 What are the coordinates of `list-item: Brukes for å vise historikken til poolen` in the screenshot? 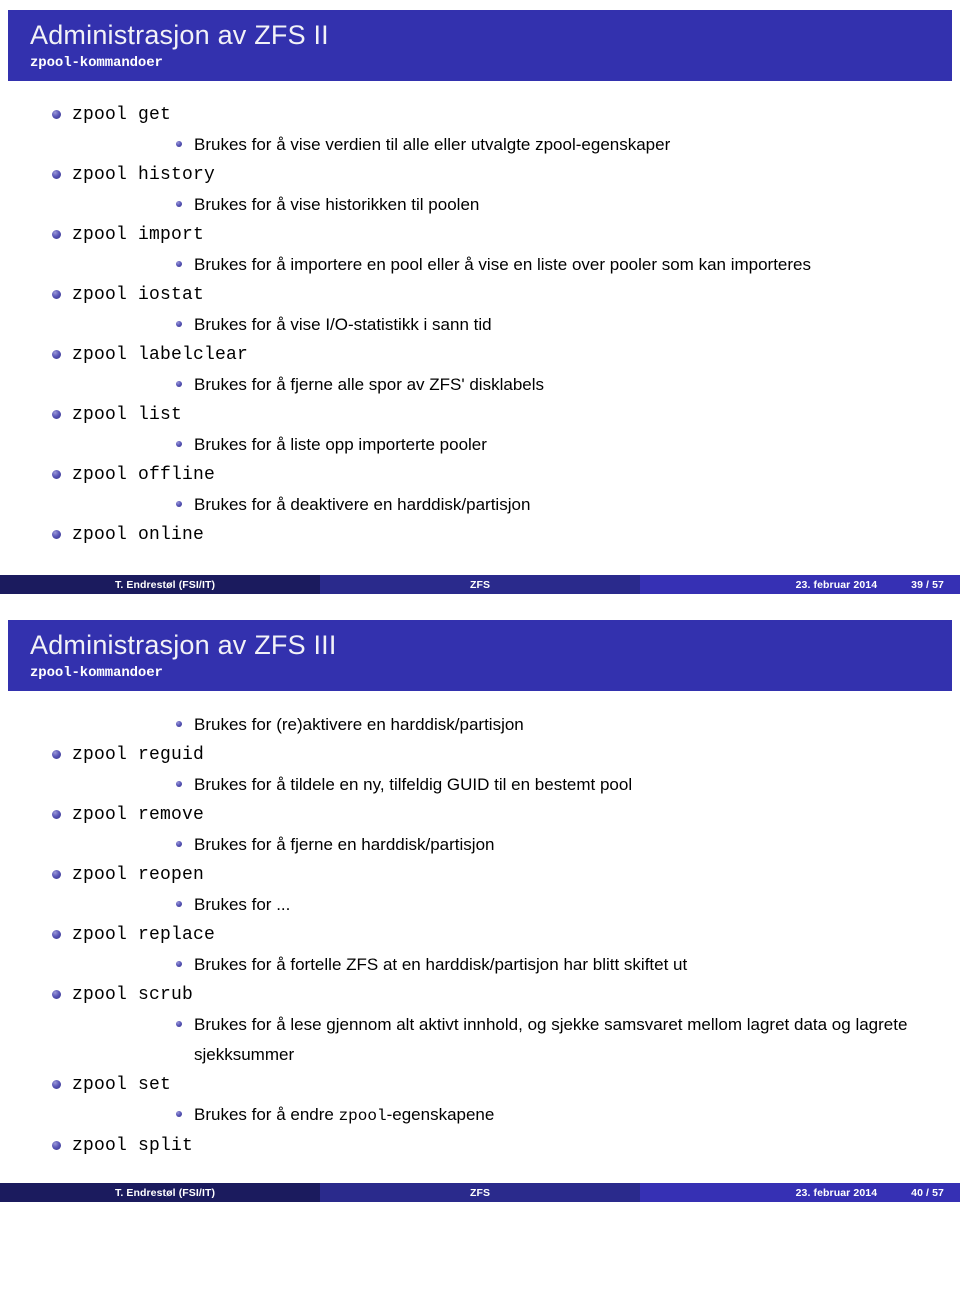 It's located at (516, 205).